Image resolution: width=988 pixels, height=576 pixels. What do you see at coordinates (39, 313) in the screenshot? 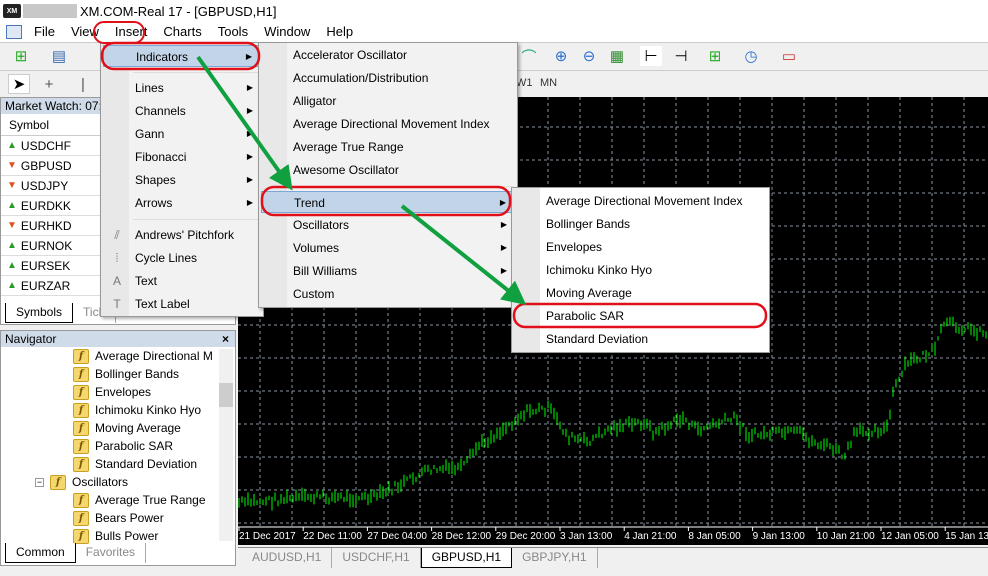
I see `tab-symbols: Symbols` at bounding box center [39, 313].